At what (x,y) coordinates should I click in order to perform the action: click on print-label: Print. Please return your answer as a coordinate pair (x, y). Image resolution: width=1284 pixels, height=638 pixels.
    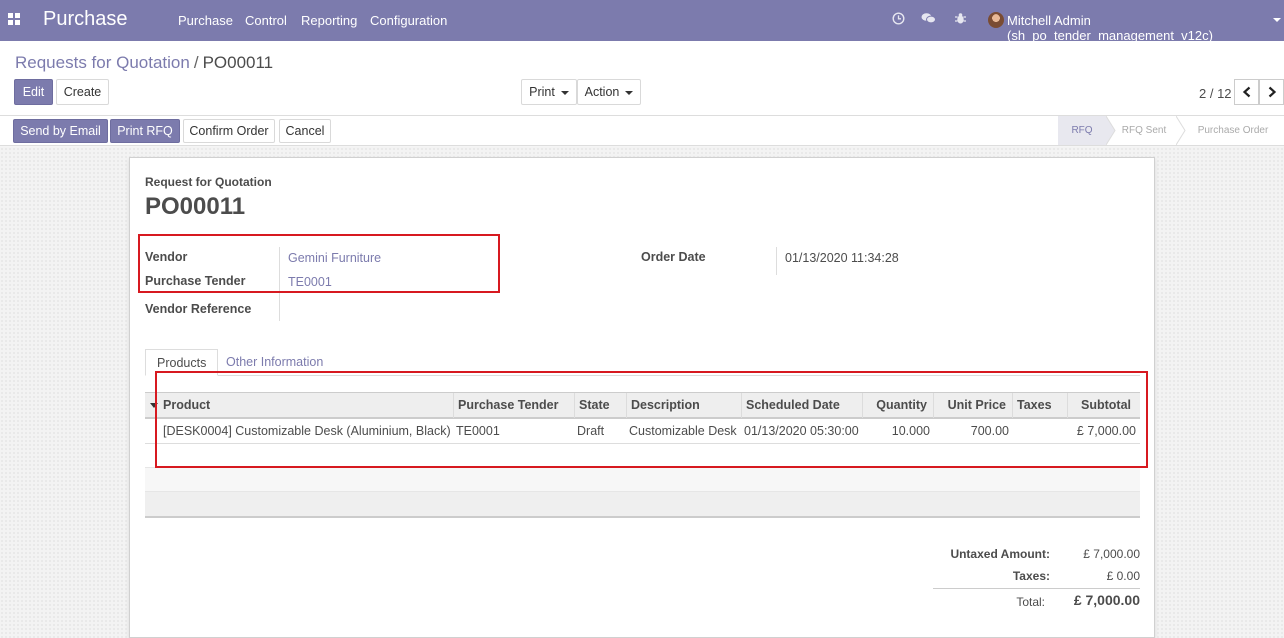
    Looking at the image, I should click on (542, 92).